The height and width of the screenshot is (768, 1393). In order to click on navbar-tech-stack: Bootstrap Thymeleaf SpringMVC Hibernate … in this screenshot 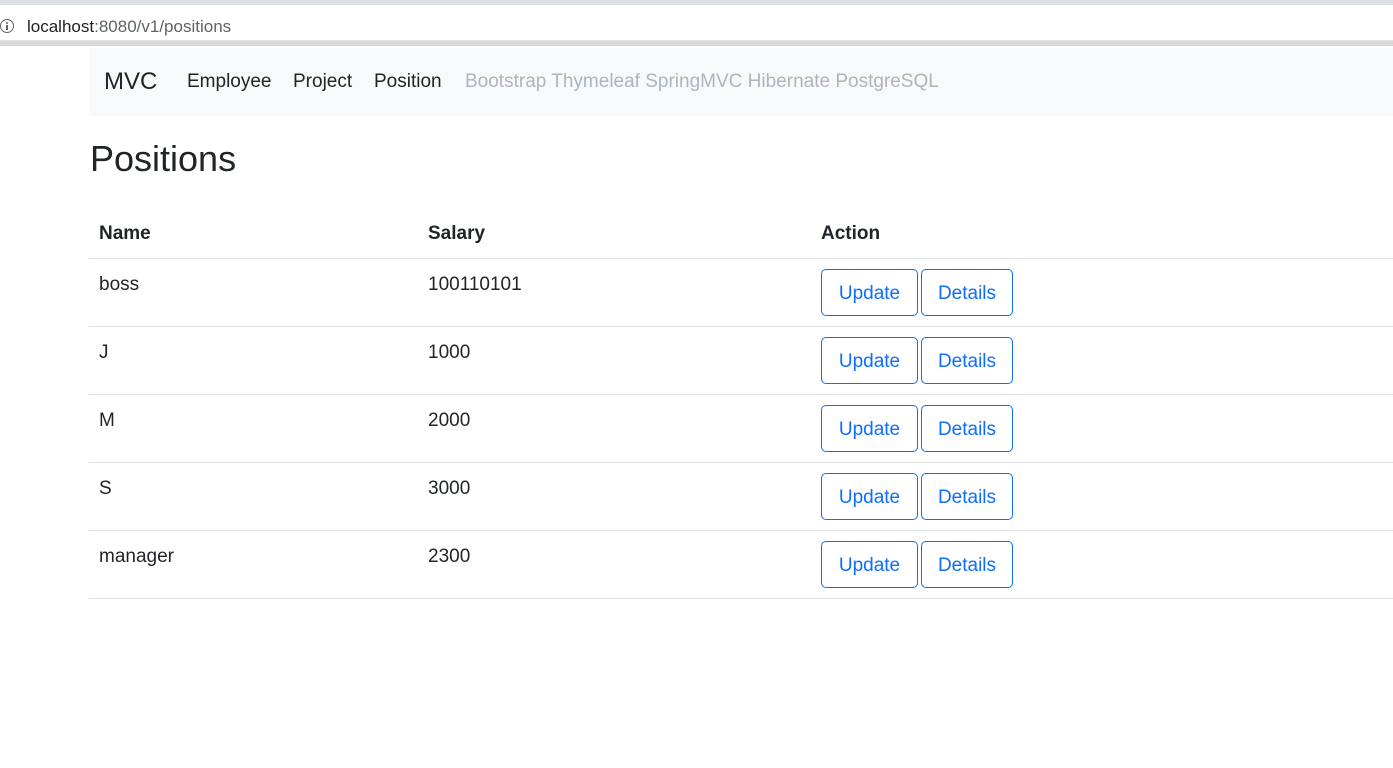, I will do `click(702, 81)`.